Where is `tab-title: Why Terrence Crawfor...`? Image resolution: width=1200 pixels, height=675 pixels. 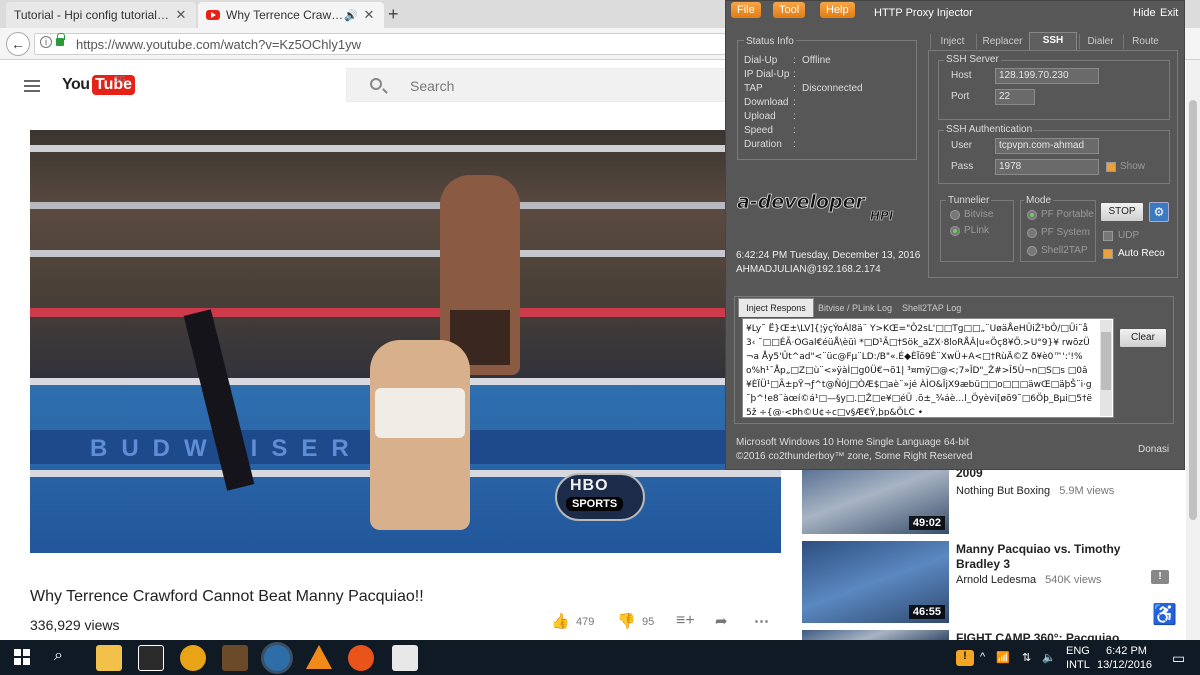
tab-title: Why Terrence Crawfor... is located at coordinates (285, 15).